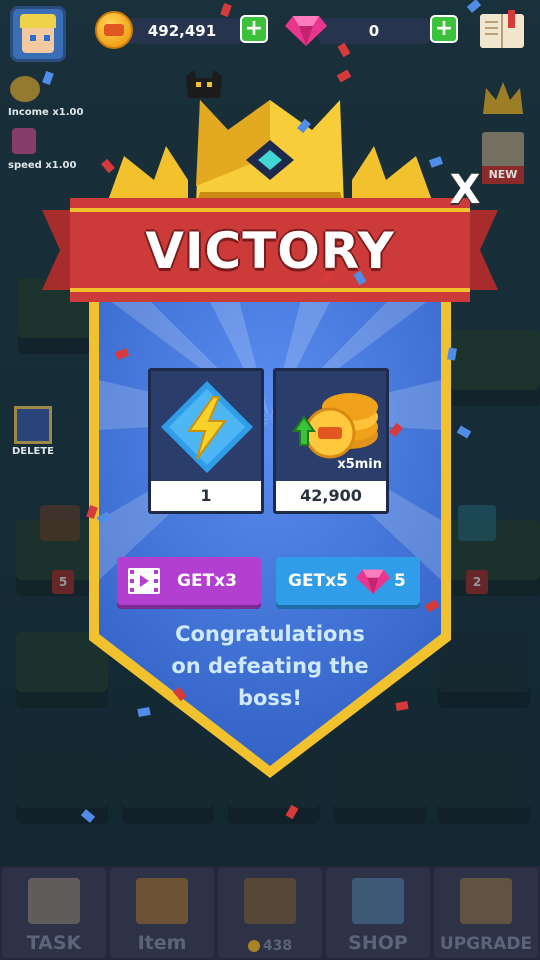 The height and width of the screenshot is (960, 540). Describe the element at coordinates (46, 112) in the screenshot. I see `income-multiplier: Income x1.00` at that location.